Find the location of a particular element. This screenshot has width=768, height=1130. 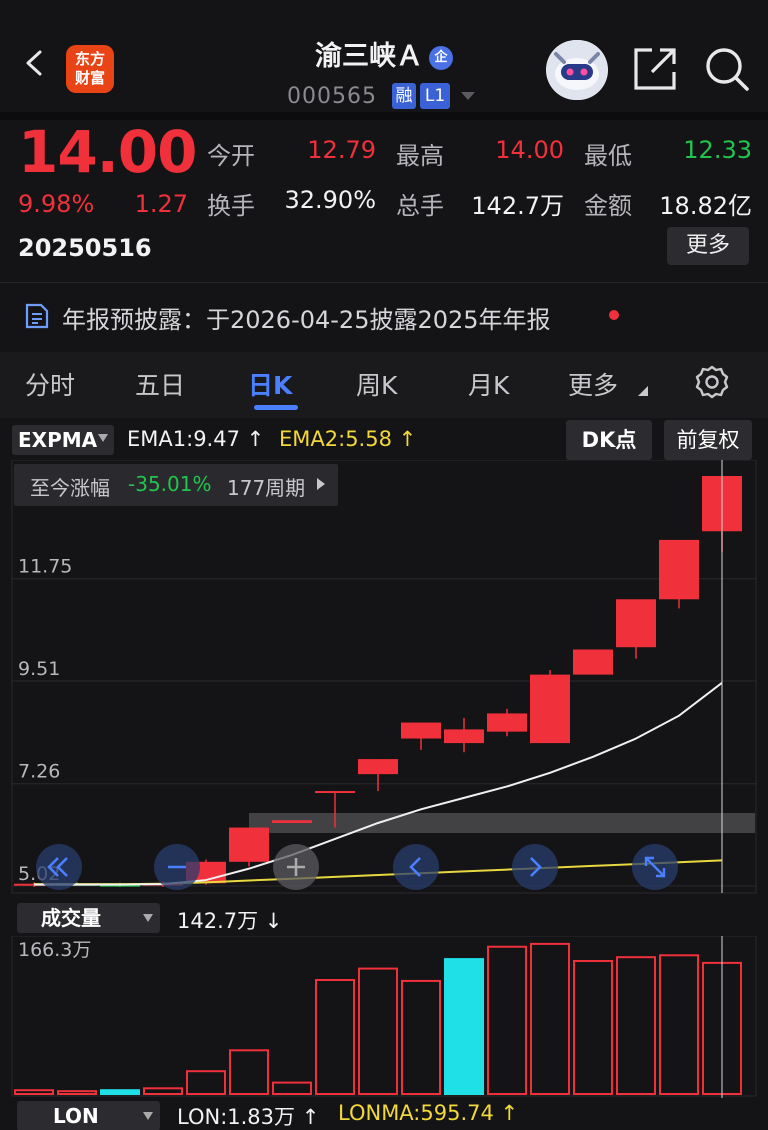

amount-value: 18.82亿 is located at coordinates (705, 206).